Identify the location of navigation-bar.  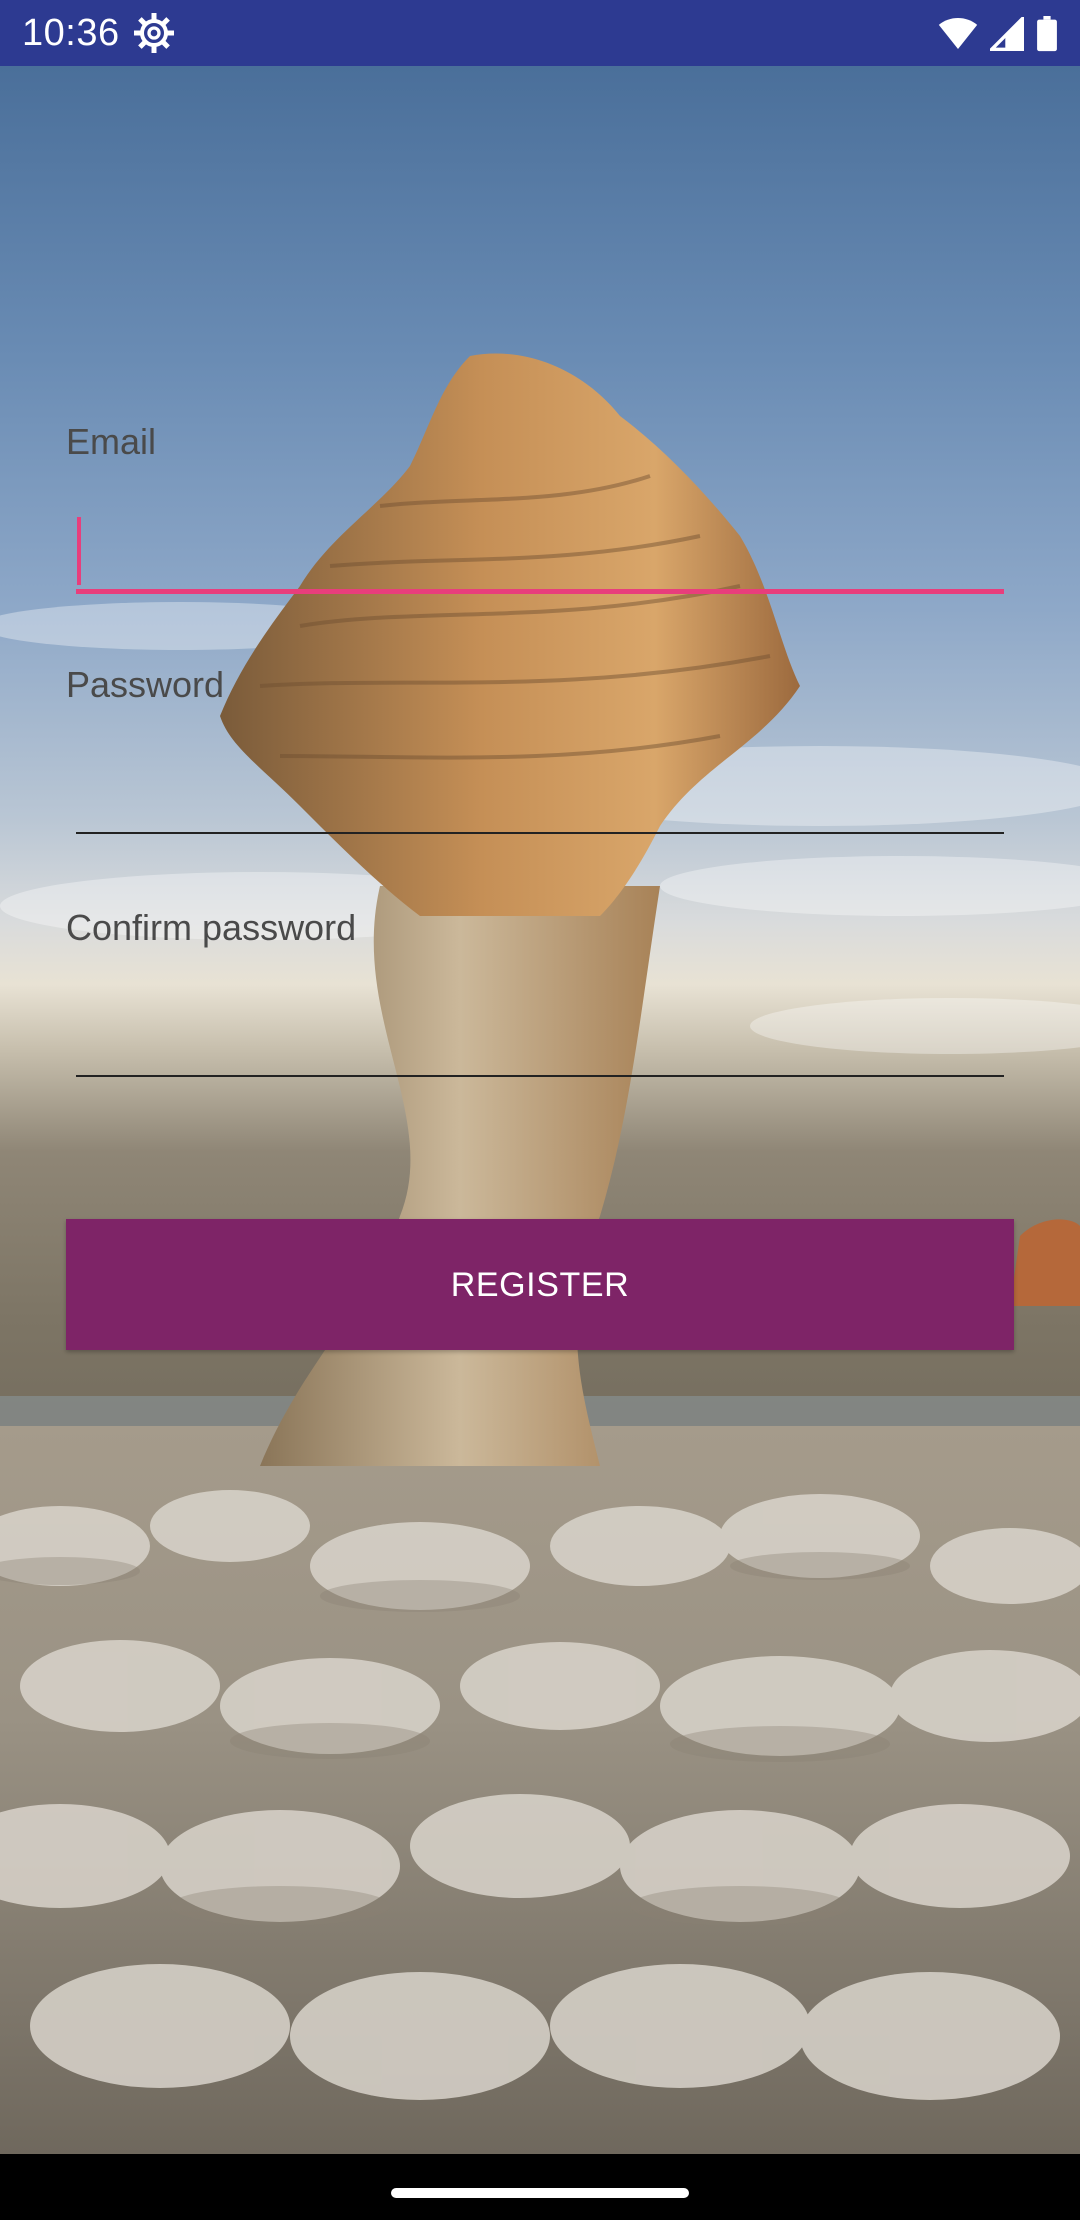
(540, 2187).